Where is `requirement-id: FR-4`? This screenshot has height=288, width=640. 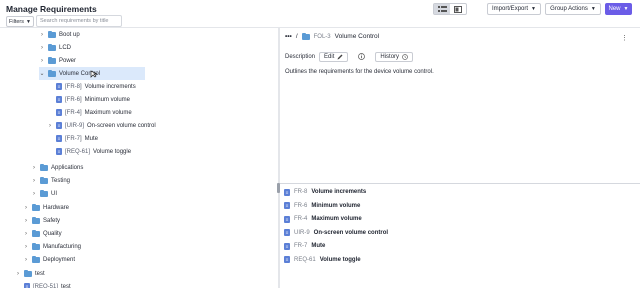 requirement-id: FR-4 is located at coordinates (301, 219).